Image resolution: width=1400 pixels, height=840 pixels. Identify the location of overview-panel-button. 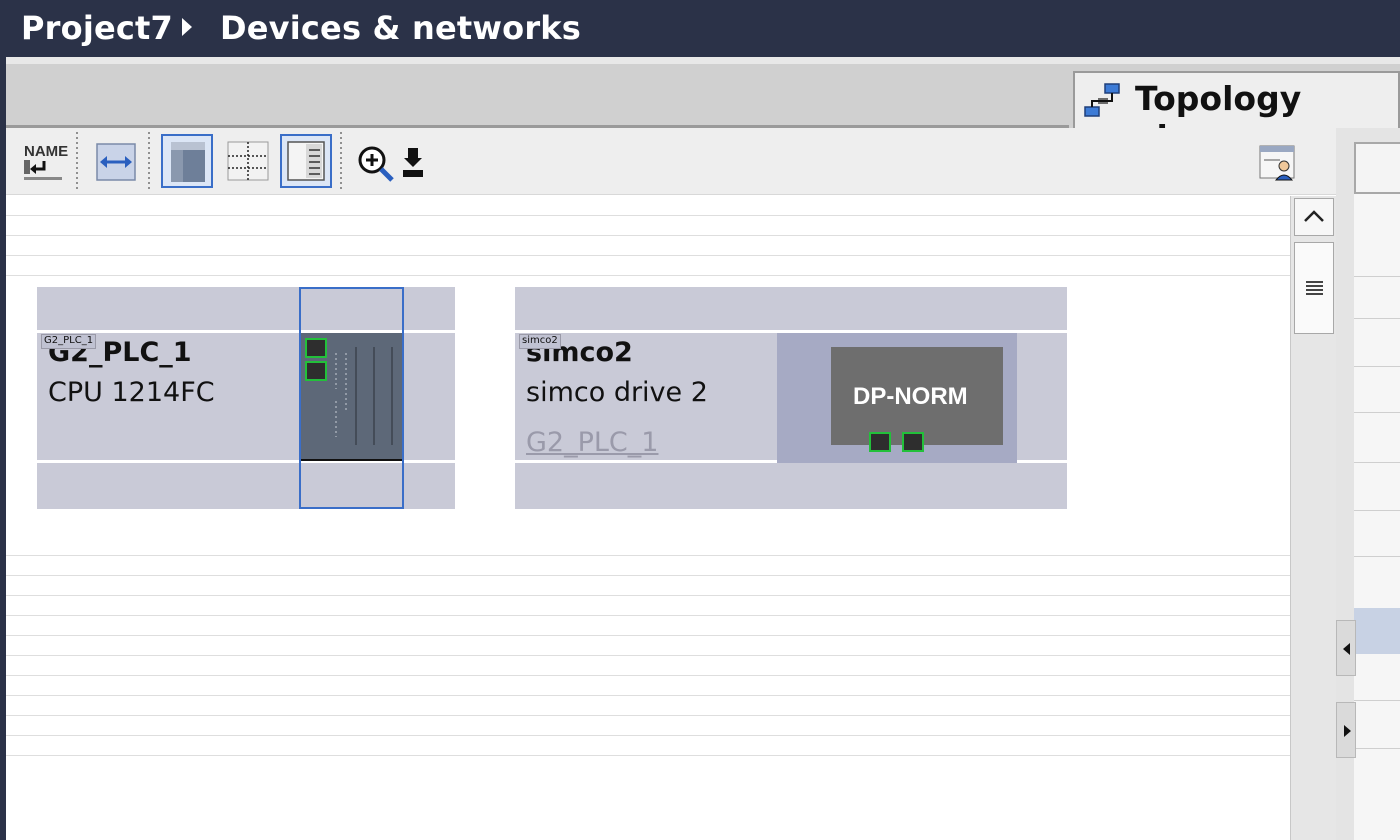
(306, 161).